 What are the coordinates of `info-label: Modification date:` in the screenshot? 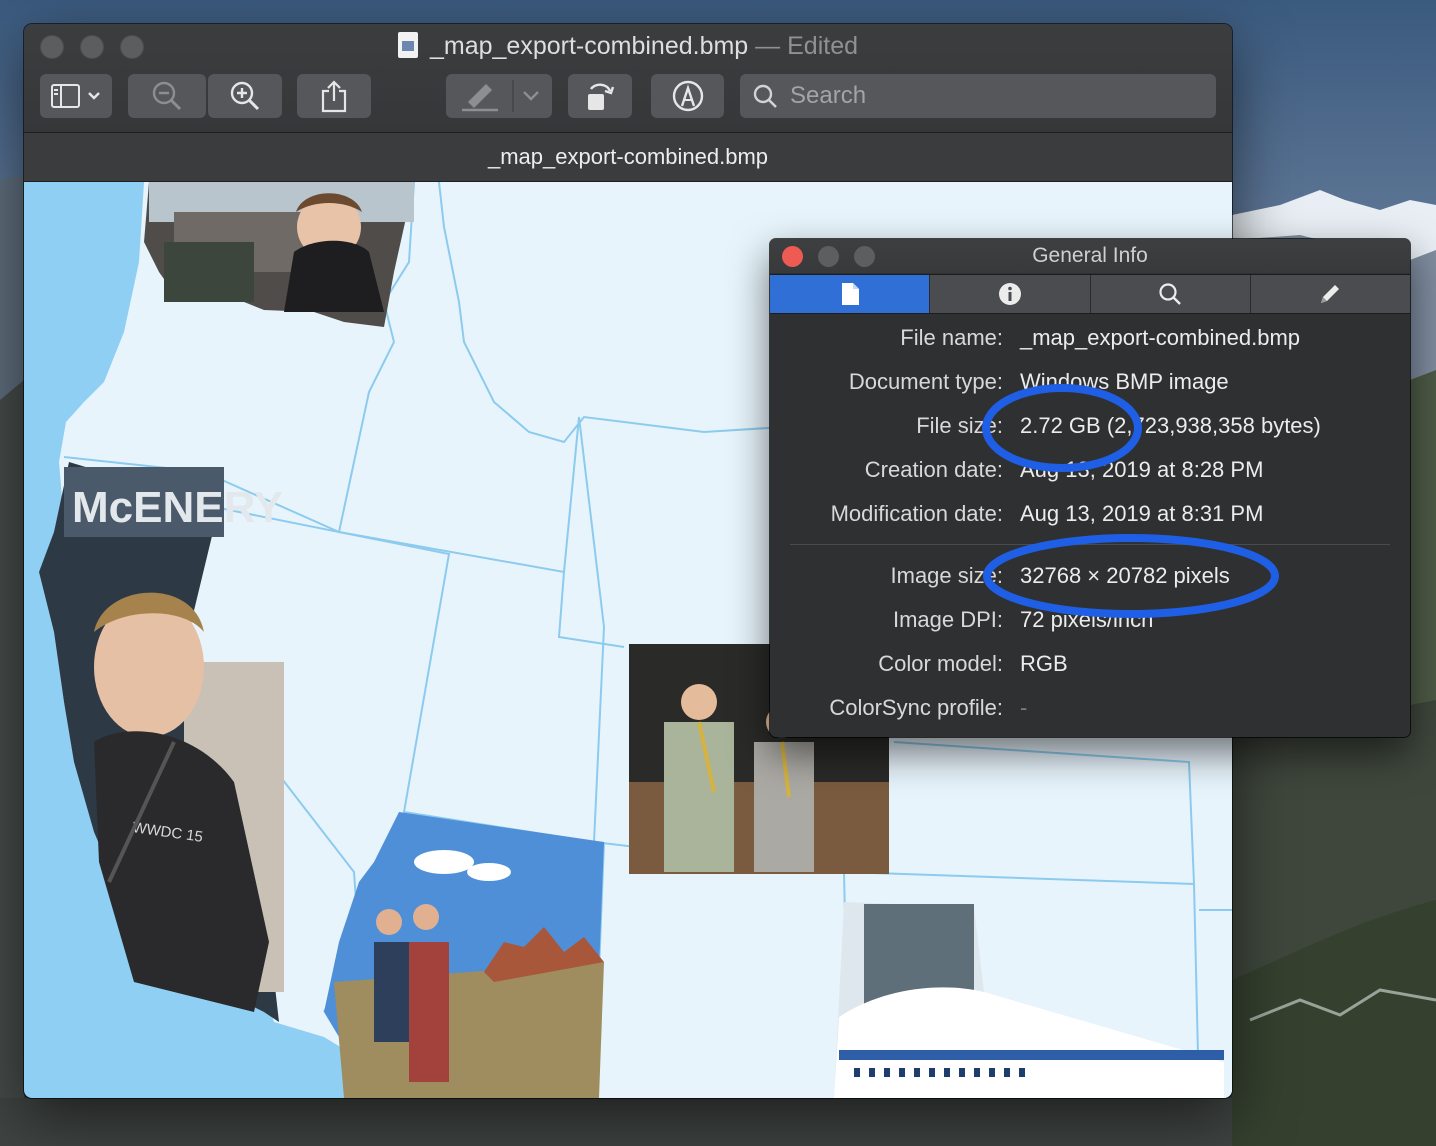 It's located at (916, 513).